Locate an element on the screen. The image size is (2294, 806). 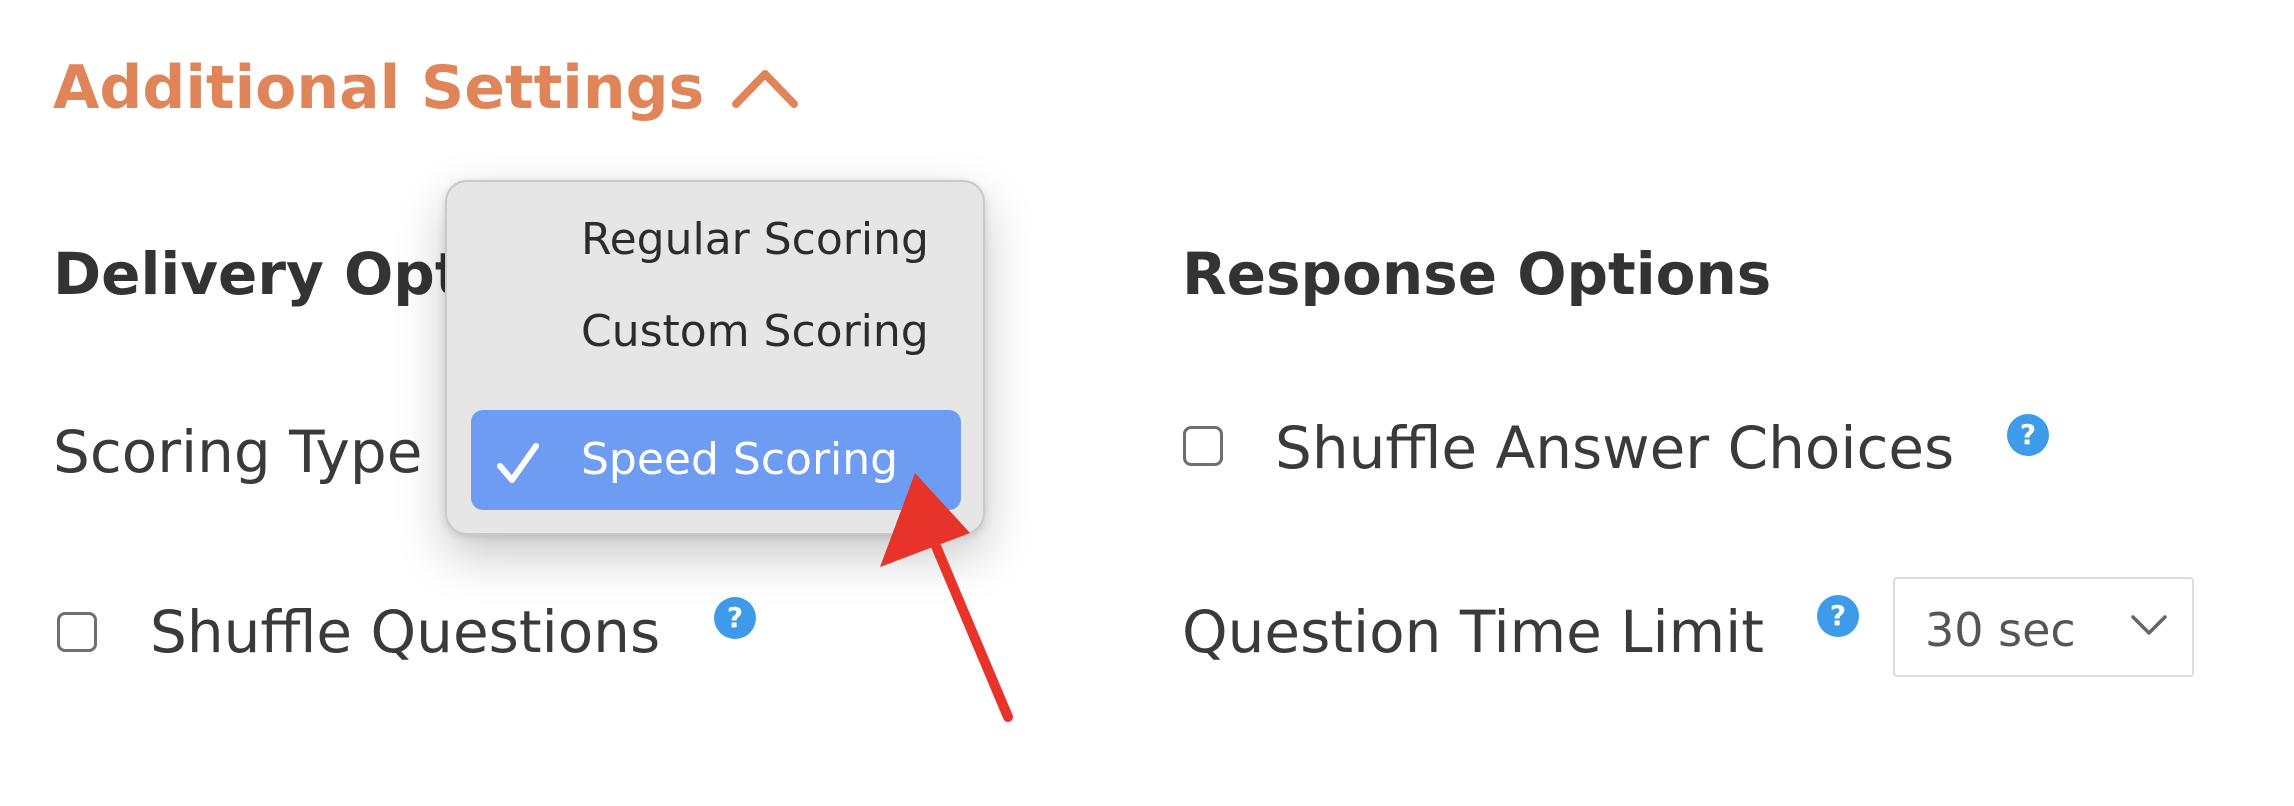
question-time-limit-label: Question Time Limit is located at coordinates (1473, 632).